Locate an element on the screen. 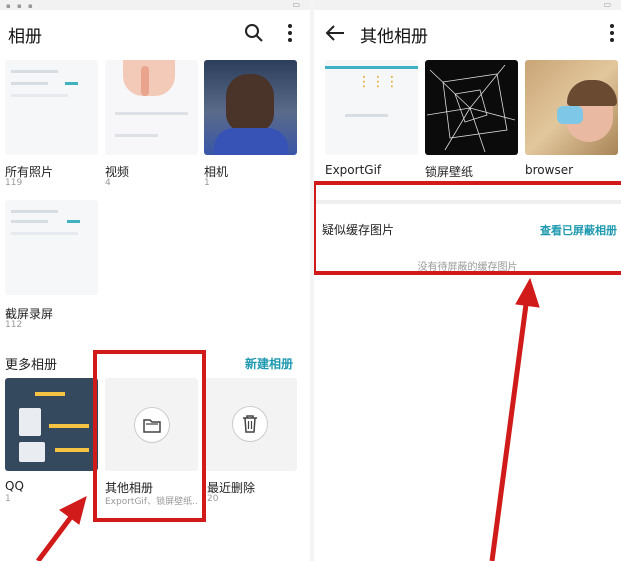 Image resolution: width=621 pixels, height=561 pixels. album-name: browser is located at coordinates (549, 170).